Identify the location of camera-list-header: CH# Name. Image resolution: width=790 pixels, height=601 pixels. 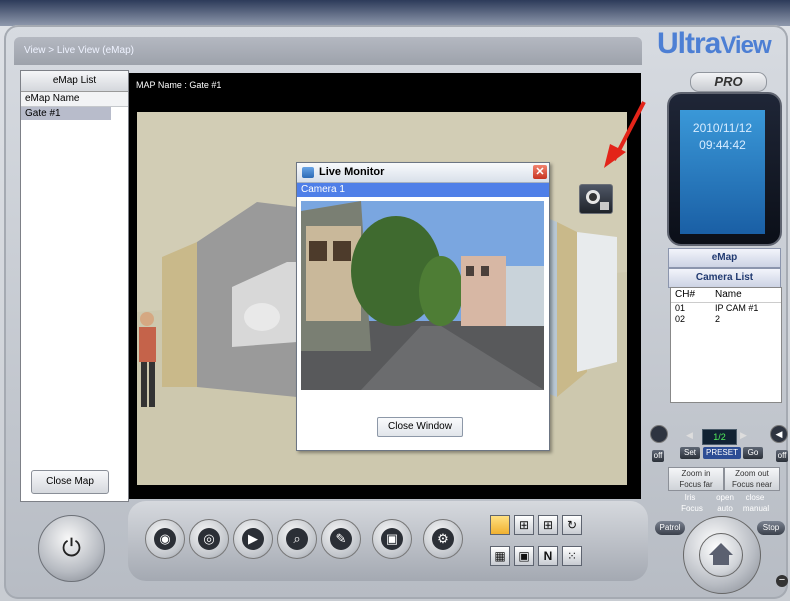
(726, 295).